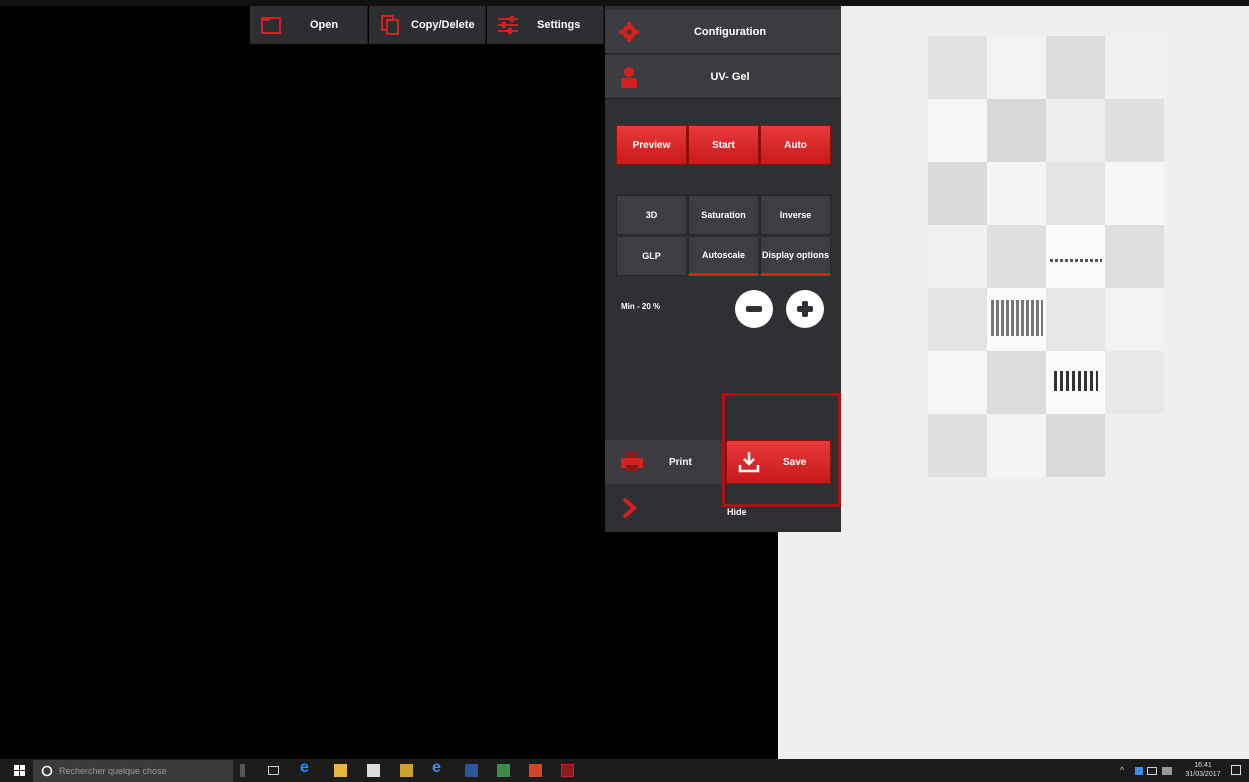  What do you see at coordinates (629, 31) in the screenshot?
I see `gear-icon` at bounding box center [629, 31].